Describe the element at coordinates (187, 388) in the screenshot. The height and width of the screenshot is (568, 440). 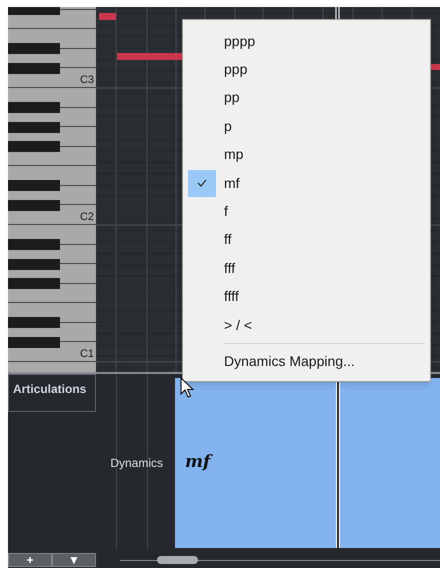
I see `mouse-pointer-icon` at that location.